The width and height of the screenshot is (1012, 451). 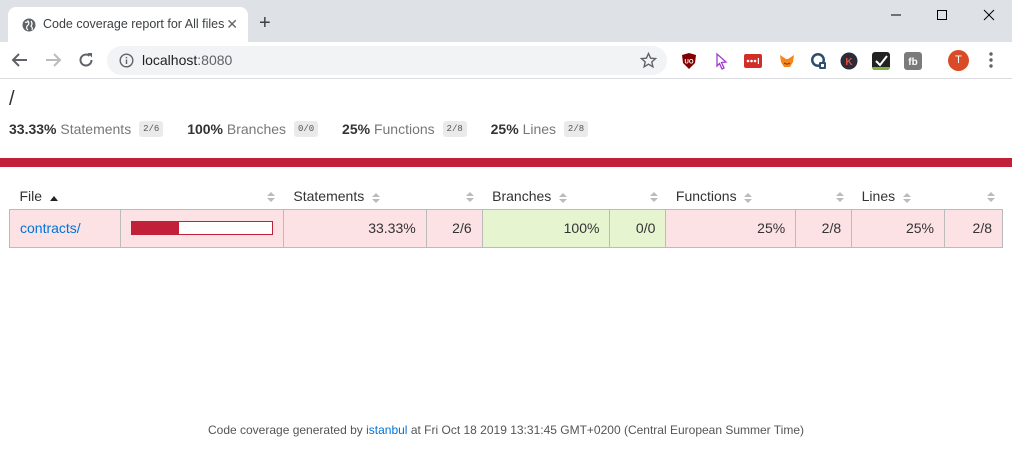 I want to click on fb-extension-icon: fb, so click(x=913, y=61).